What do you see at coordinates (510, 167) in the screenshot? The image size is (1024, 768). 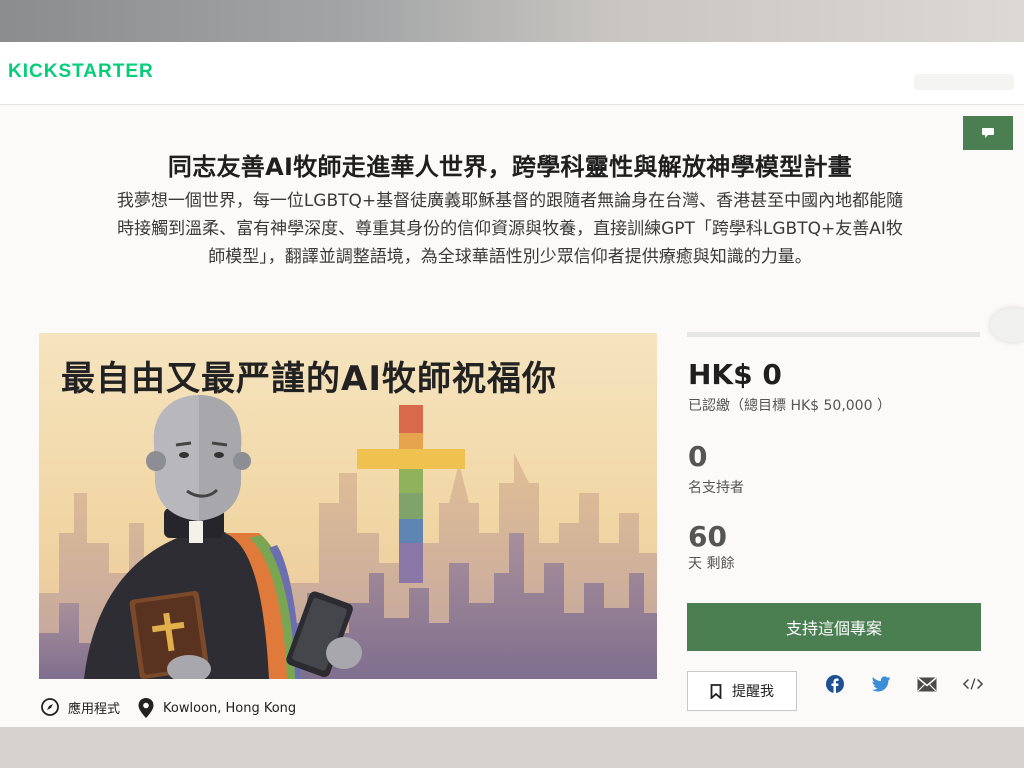 I see `project-title: 同志友善AI牧師走進華人世界，跨學科靈性與解放神學模型計畫` at bounding box center [510, 167].